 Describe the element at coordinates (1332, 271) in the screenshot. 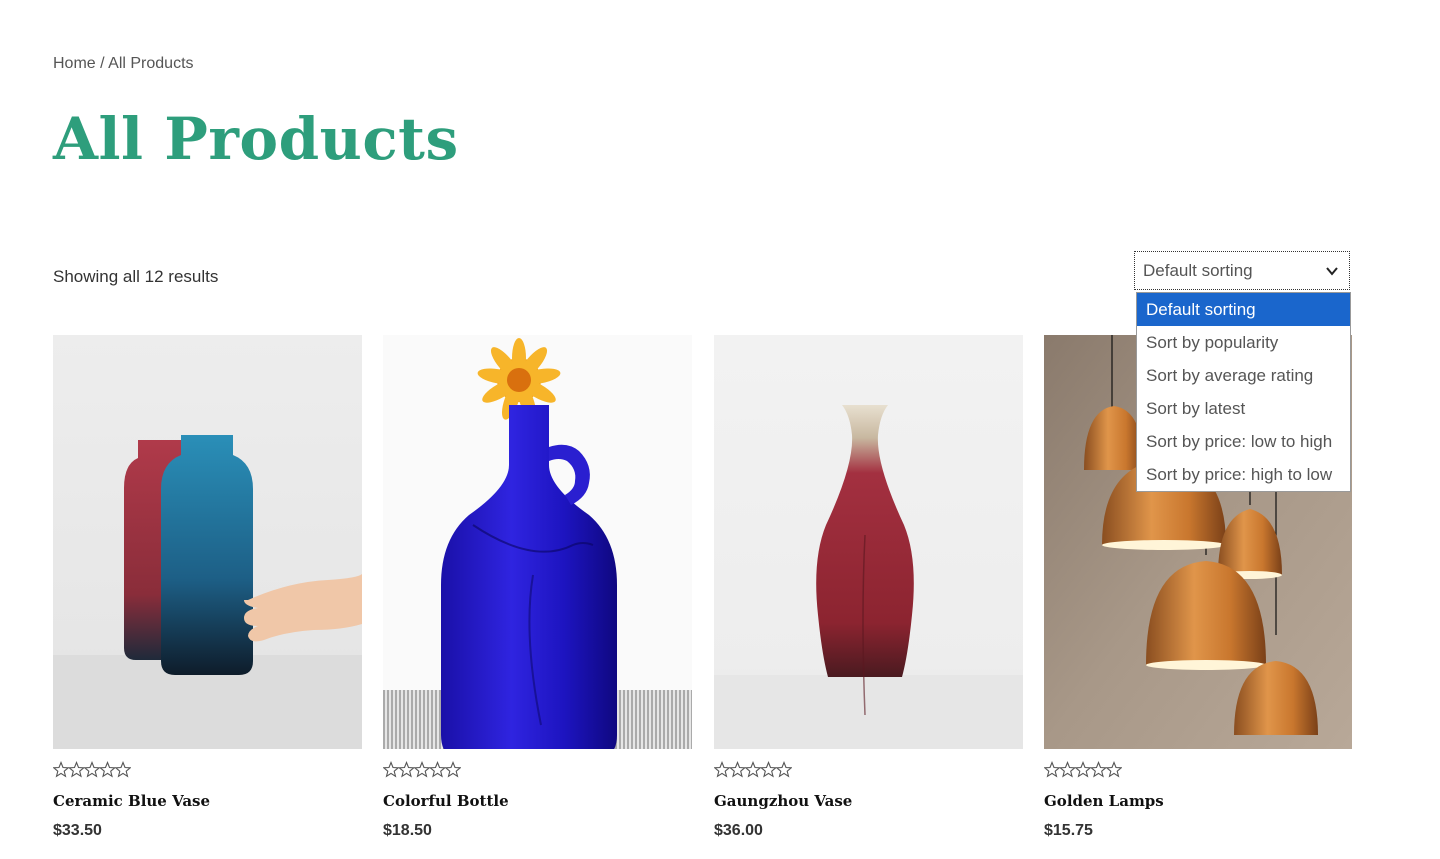

I see `chevron-down-icon` at that location.